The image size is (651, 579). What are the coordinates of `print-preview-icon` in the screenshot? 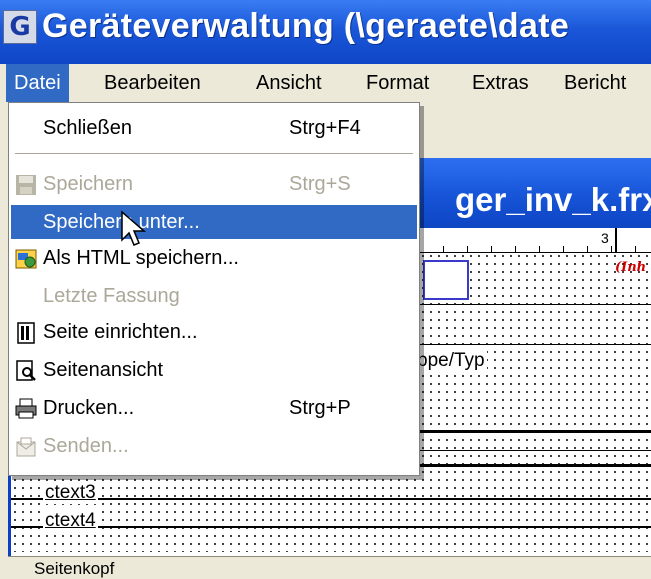 It's located at (26, 370).